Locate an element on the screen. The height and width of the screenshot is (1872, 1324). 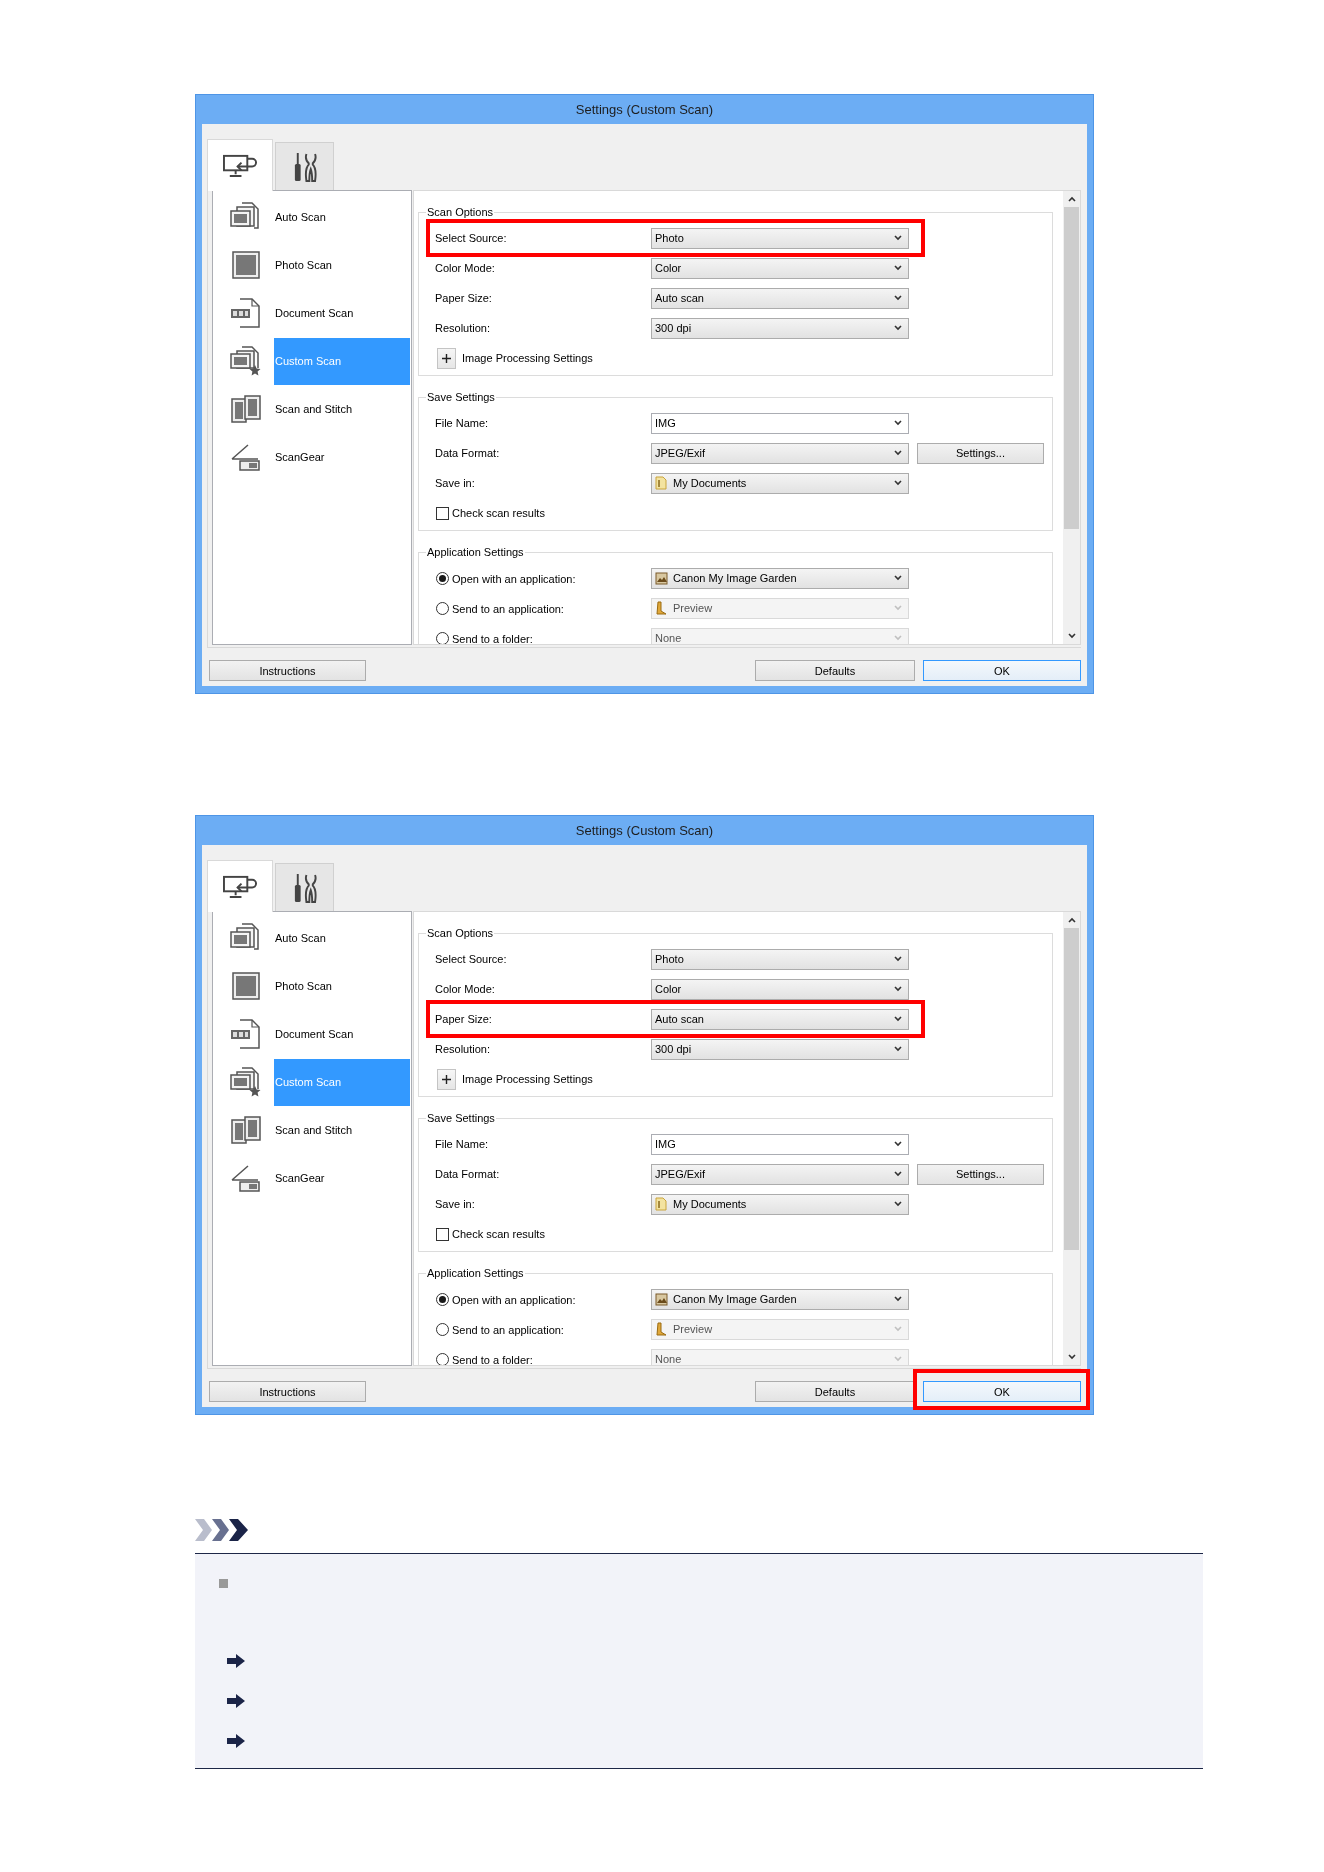
scanner-icon is located at coordinates (246, 1178).